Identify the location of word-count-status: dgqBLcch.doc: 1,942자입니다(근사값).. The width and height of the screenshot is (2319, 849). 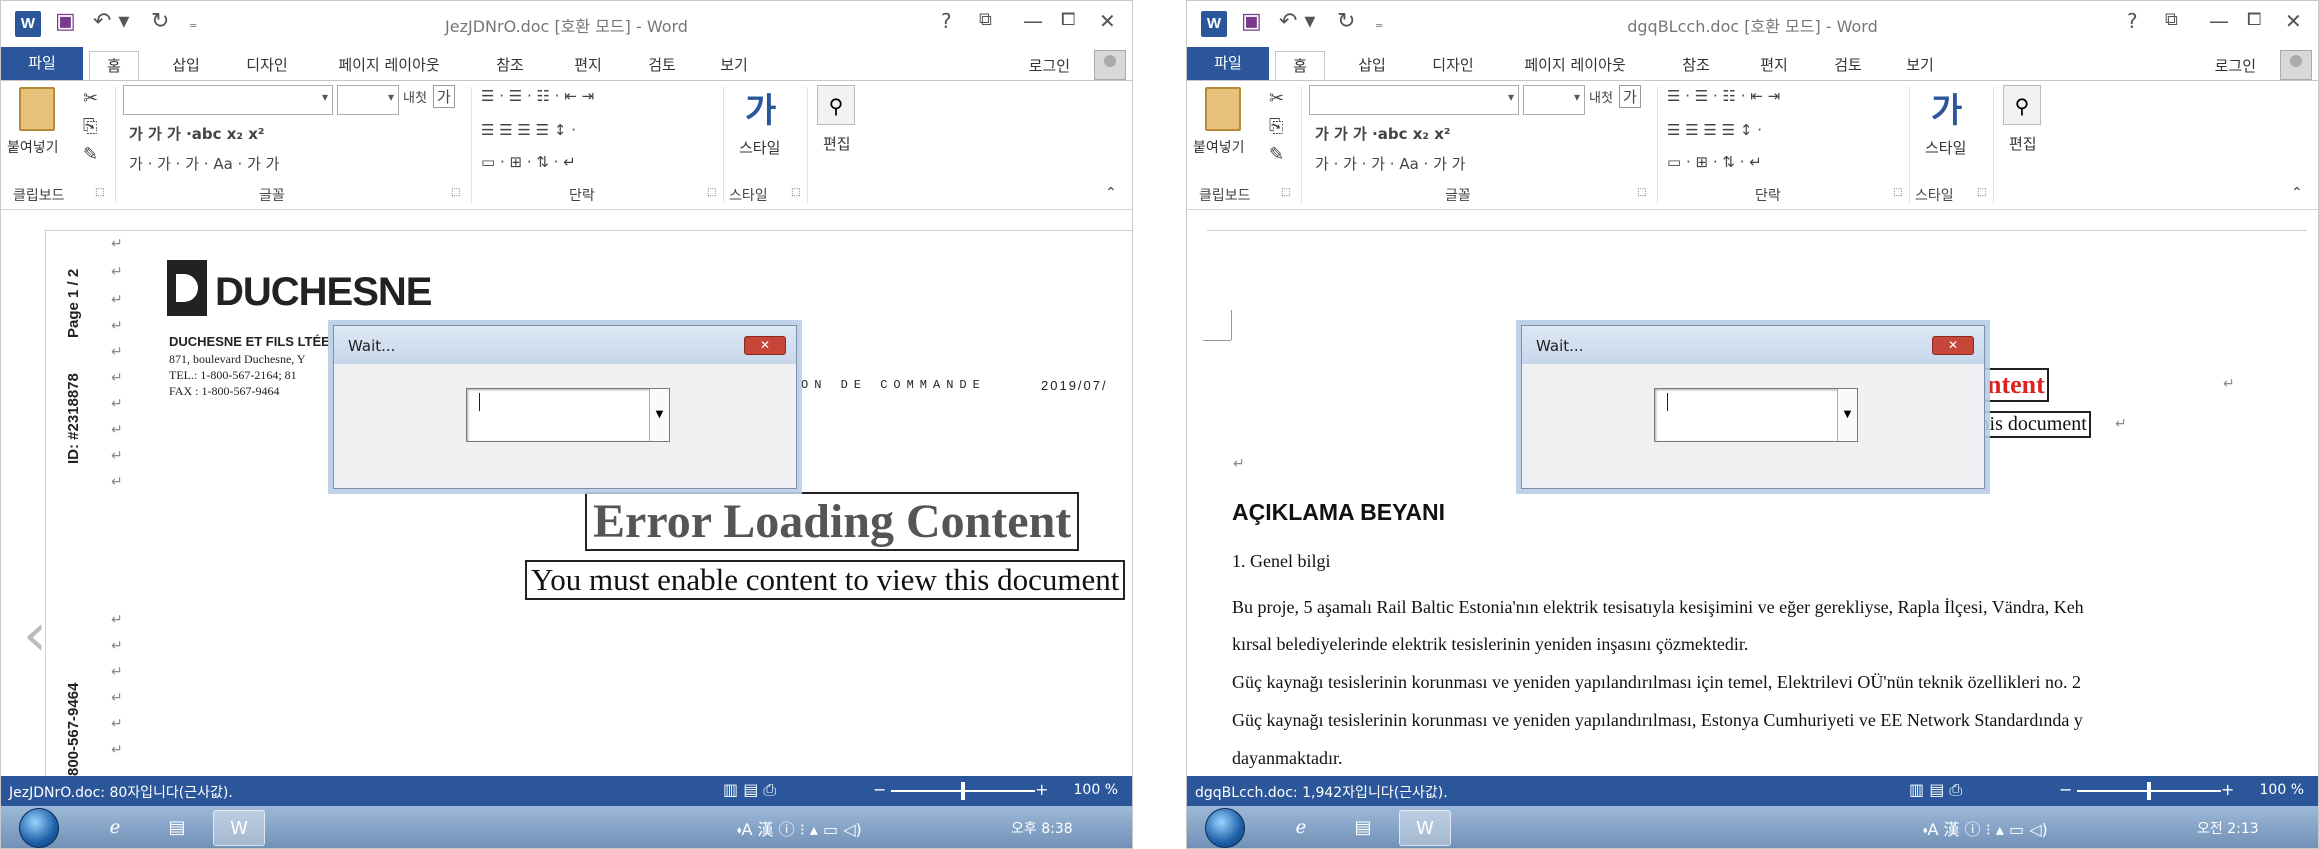
(1321, 792).